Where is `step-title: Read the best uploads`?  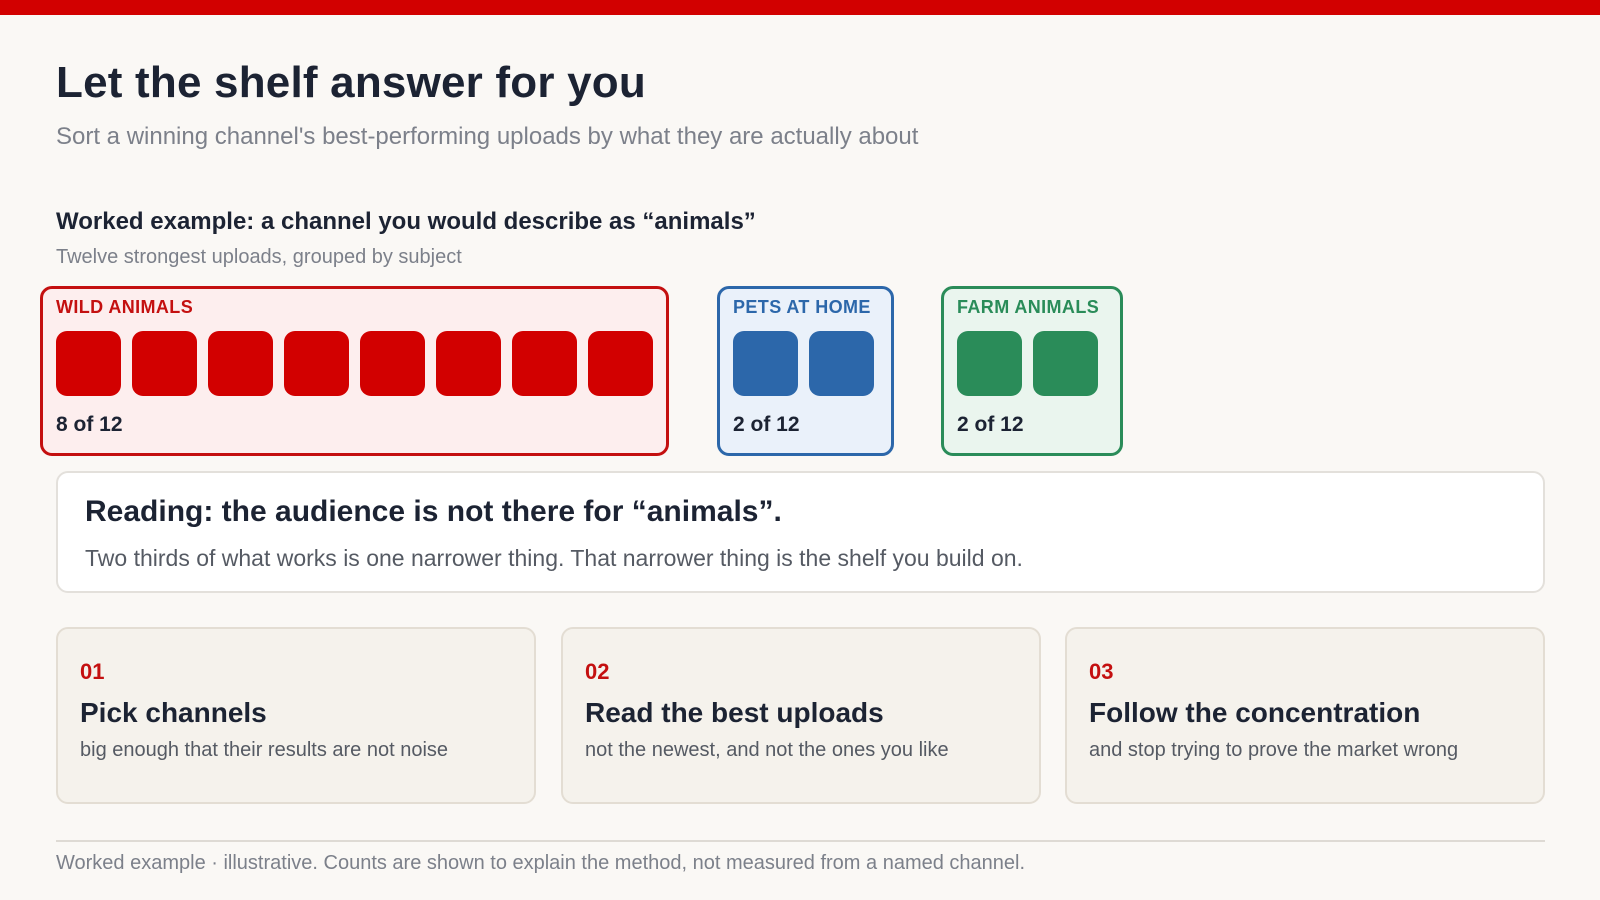 step-title: Read the best uploads is located at coordinates (734, 712).